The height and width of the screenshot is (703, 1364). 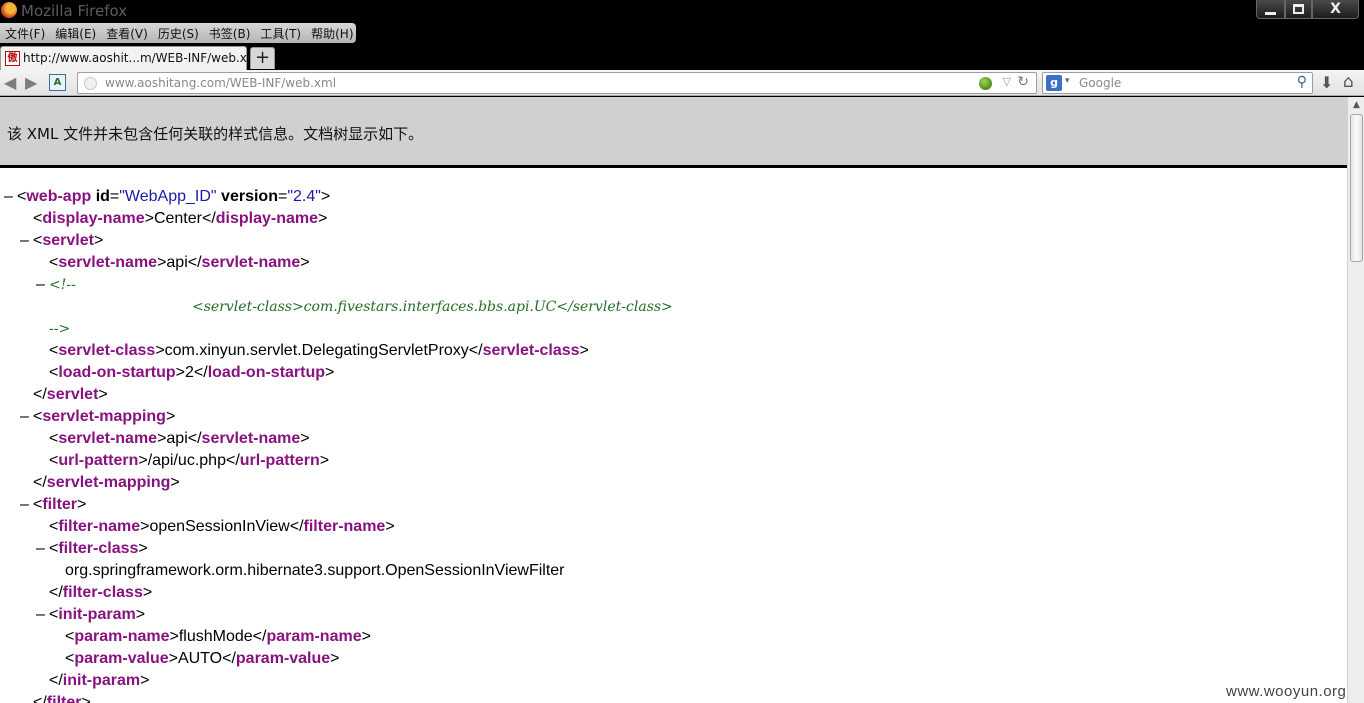 What do you see at coordinates (1326, 82) in the screenshot?
I see `download-icon: ⬇` at bounding box center [1326, 82].